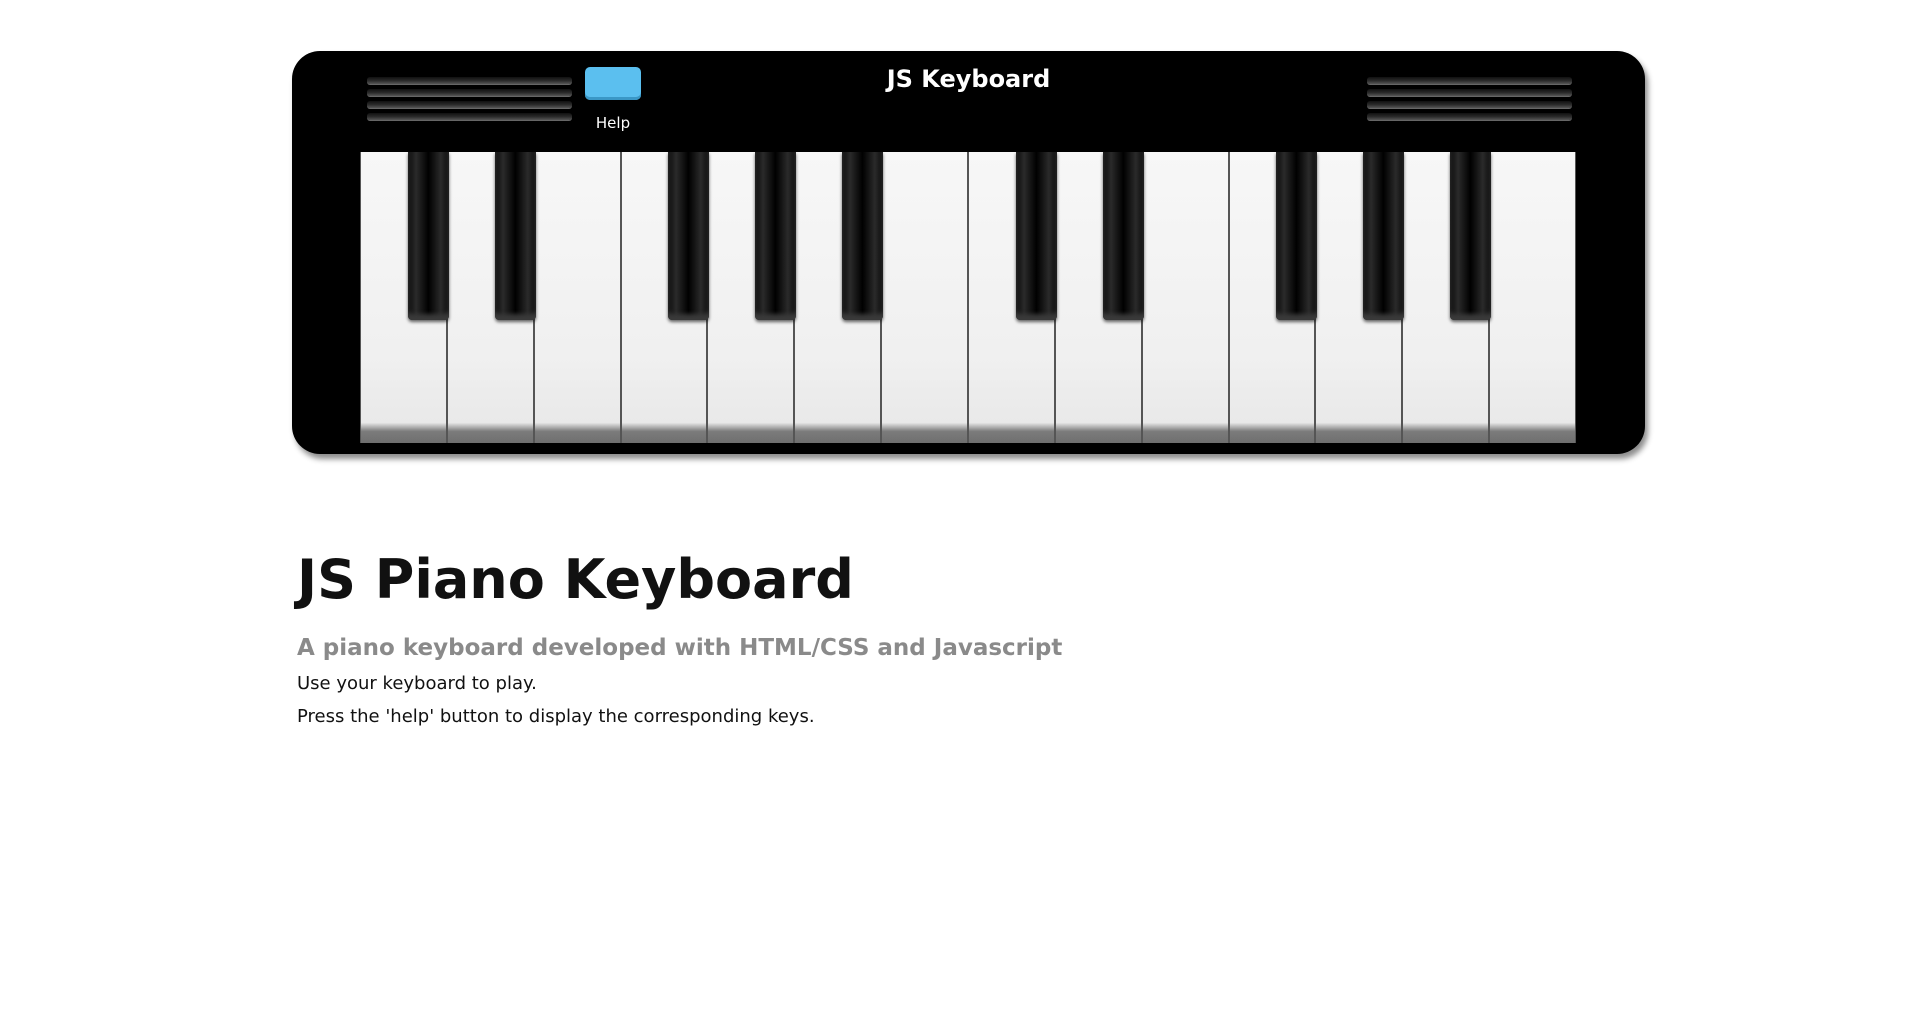  What do you see at coordinates (613, 123) in the screenshot?
I see `help-label: Help` at bounding box center [613, 123].